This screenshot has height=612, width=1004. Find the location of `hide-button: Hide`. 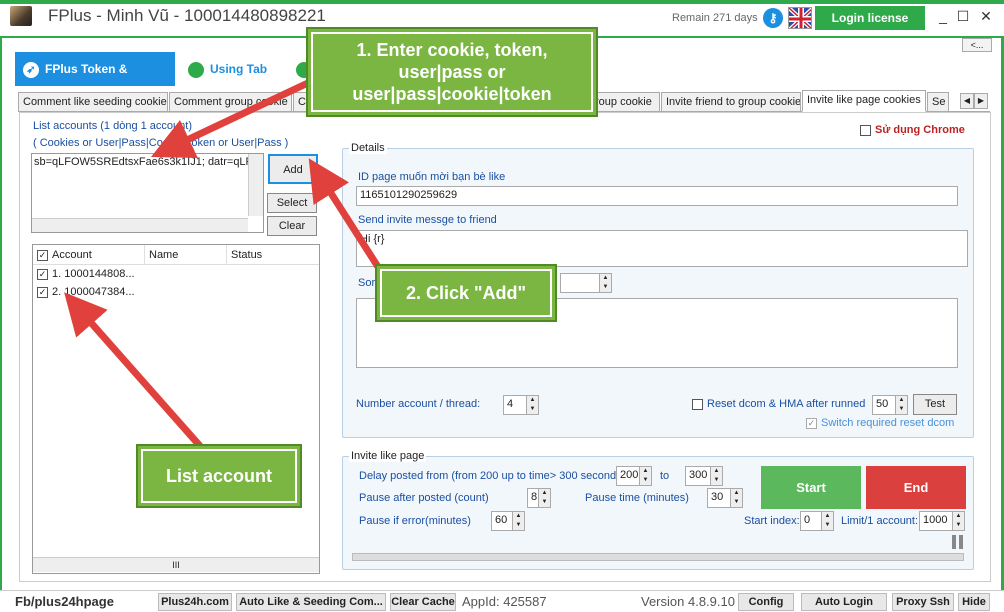

hide-button: Hide is located at coordinates (974, 602).